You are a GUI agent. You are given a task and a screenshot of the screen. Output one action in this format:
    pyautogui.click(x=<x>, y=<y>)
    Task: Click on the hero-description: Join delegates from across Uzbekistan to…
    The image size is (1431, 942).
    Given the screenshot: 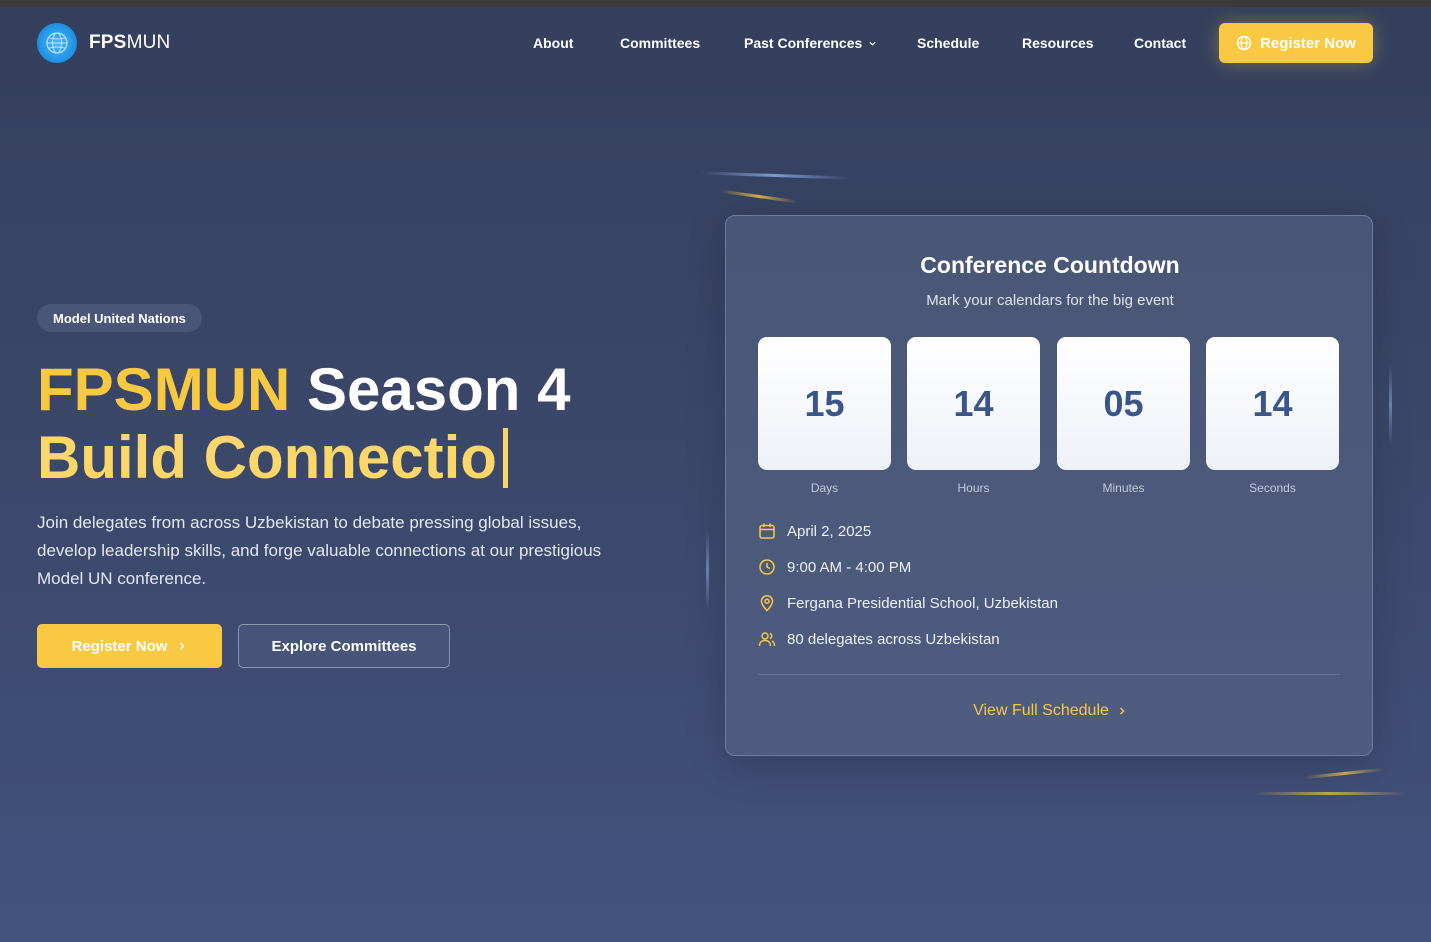 What is the action you would take?
    pyautogui.click(x=319, y=550)
    